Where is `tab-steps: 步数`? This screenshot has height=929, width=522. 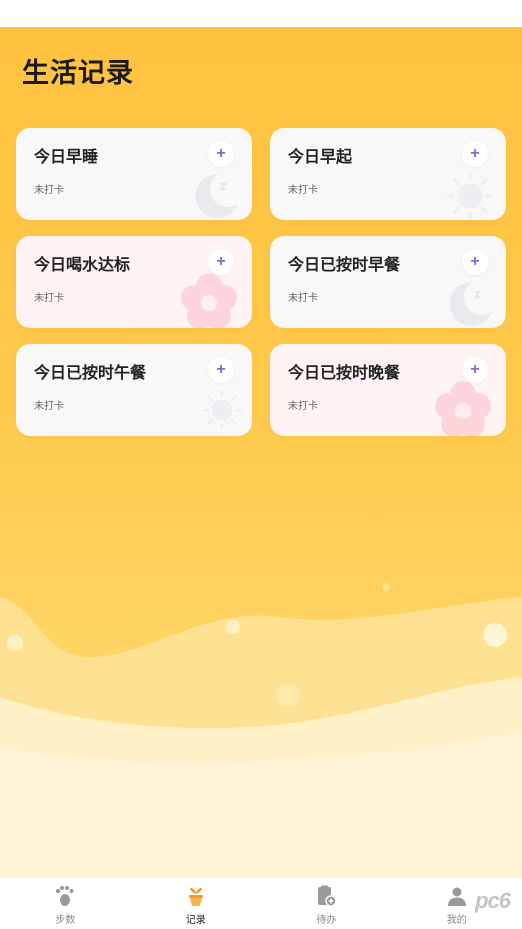 tab-steps: 步数 is located at coordinates (65, 903).